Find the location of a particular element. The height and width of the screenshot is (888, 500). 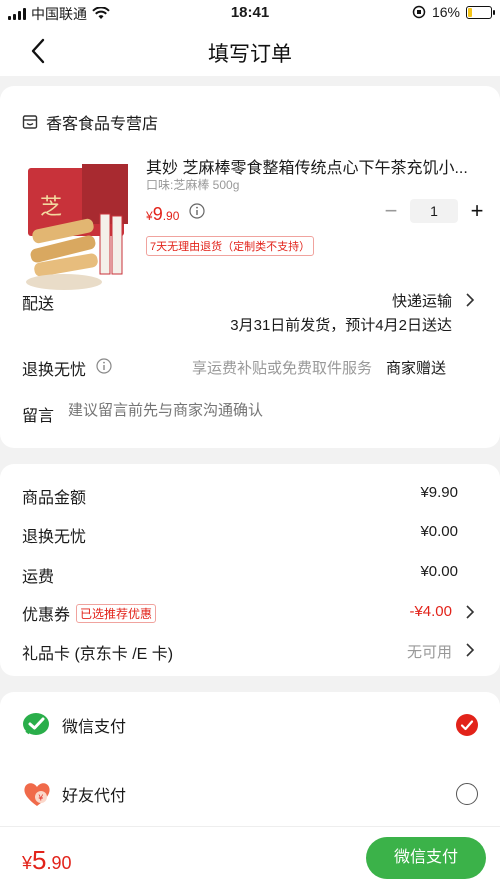

box-brand-text: 芝 is located at coordinates (51, 207).